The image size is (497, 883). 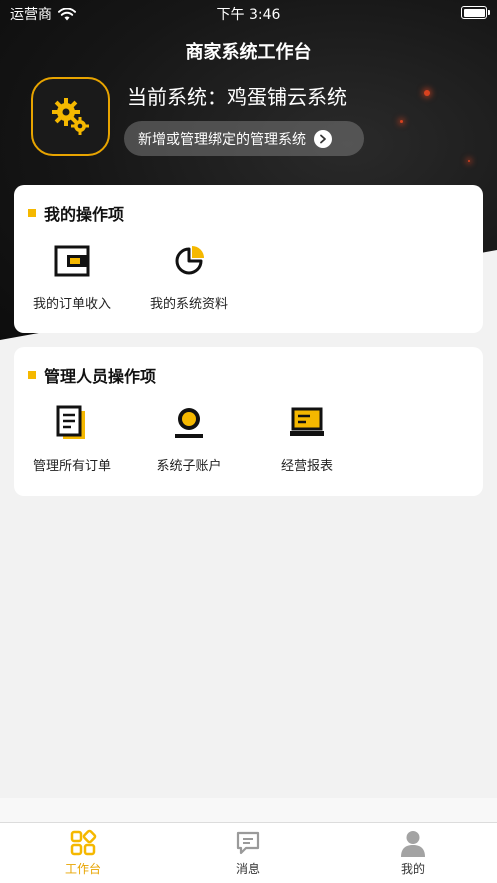 I want to click on person-icon, so click(x=413, y=844).